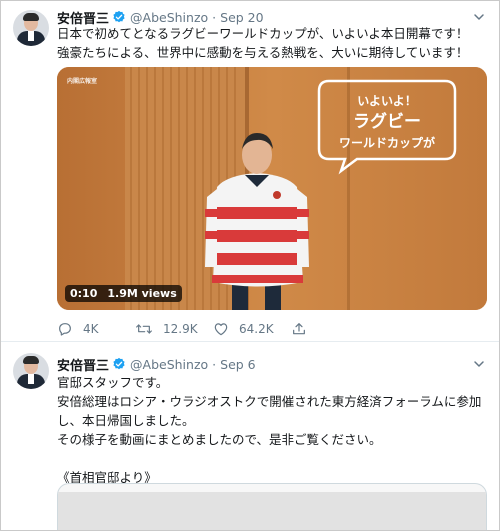 Image resolution: width=500 pixels, height=531 pixels. Describe the element at coordinates (82, 81) in the screenshot. I see `channel-logo: 内閣広報室` at that location.